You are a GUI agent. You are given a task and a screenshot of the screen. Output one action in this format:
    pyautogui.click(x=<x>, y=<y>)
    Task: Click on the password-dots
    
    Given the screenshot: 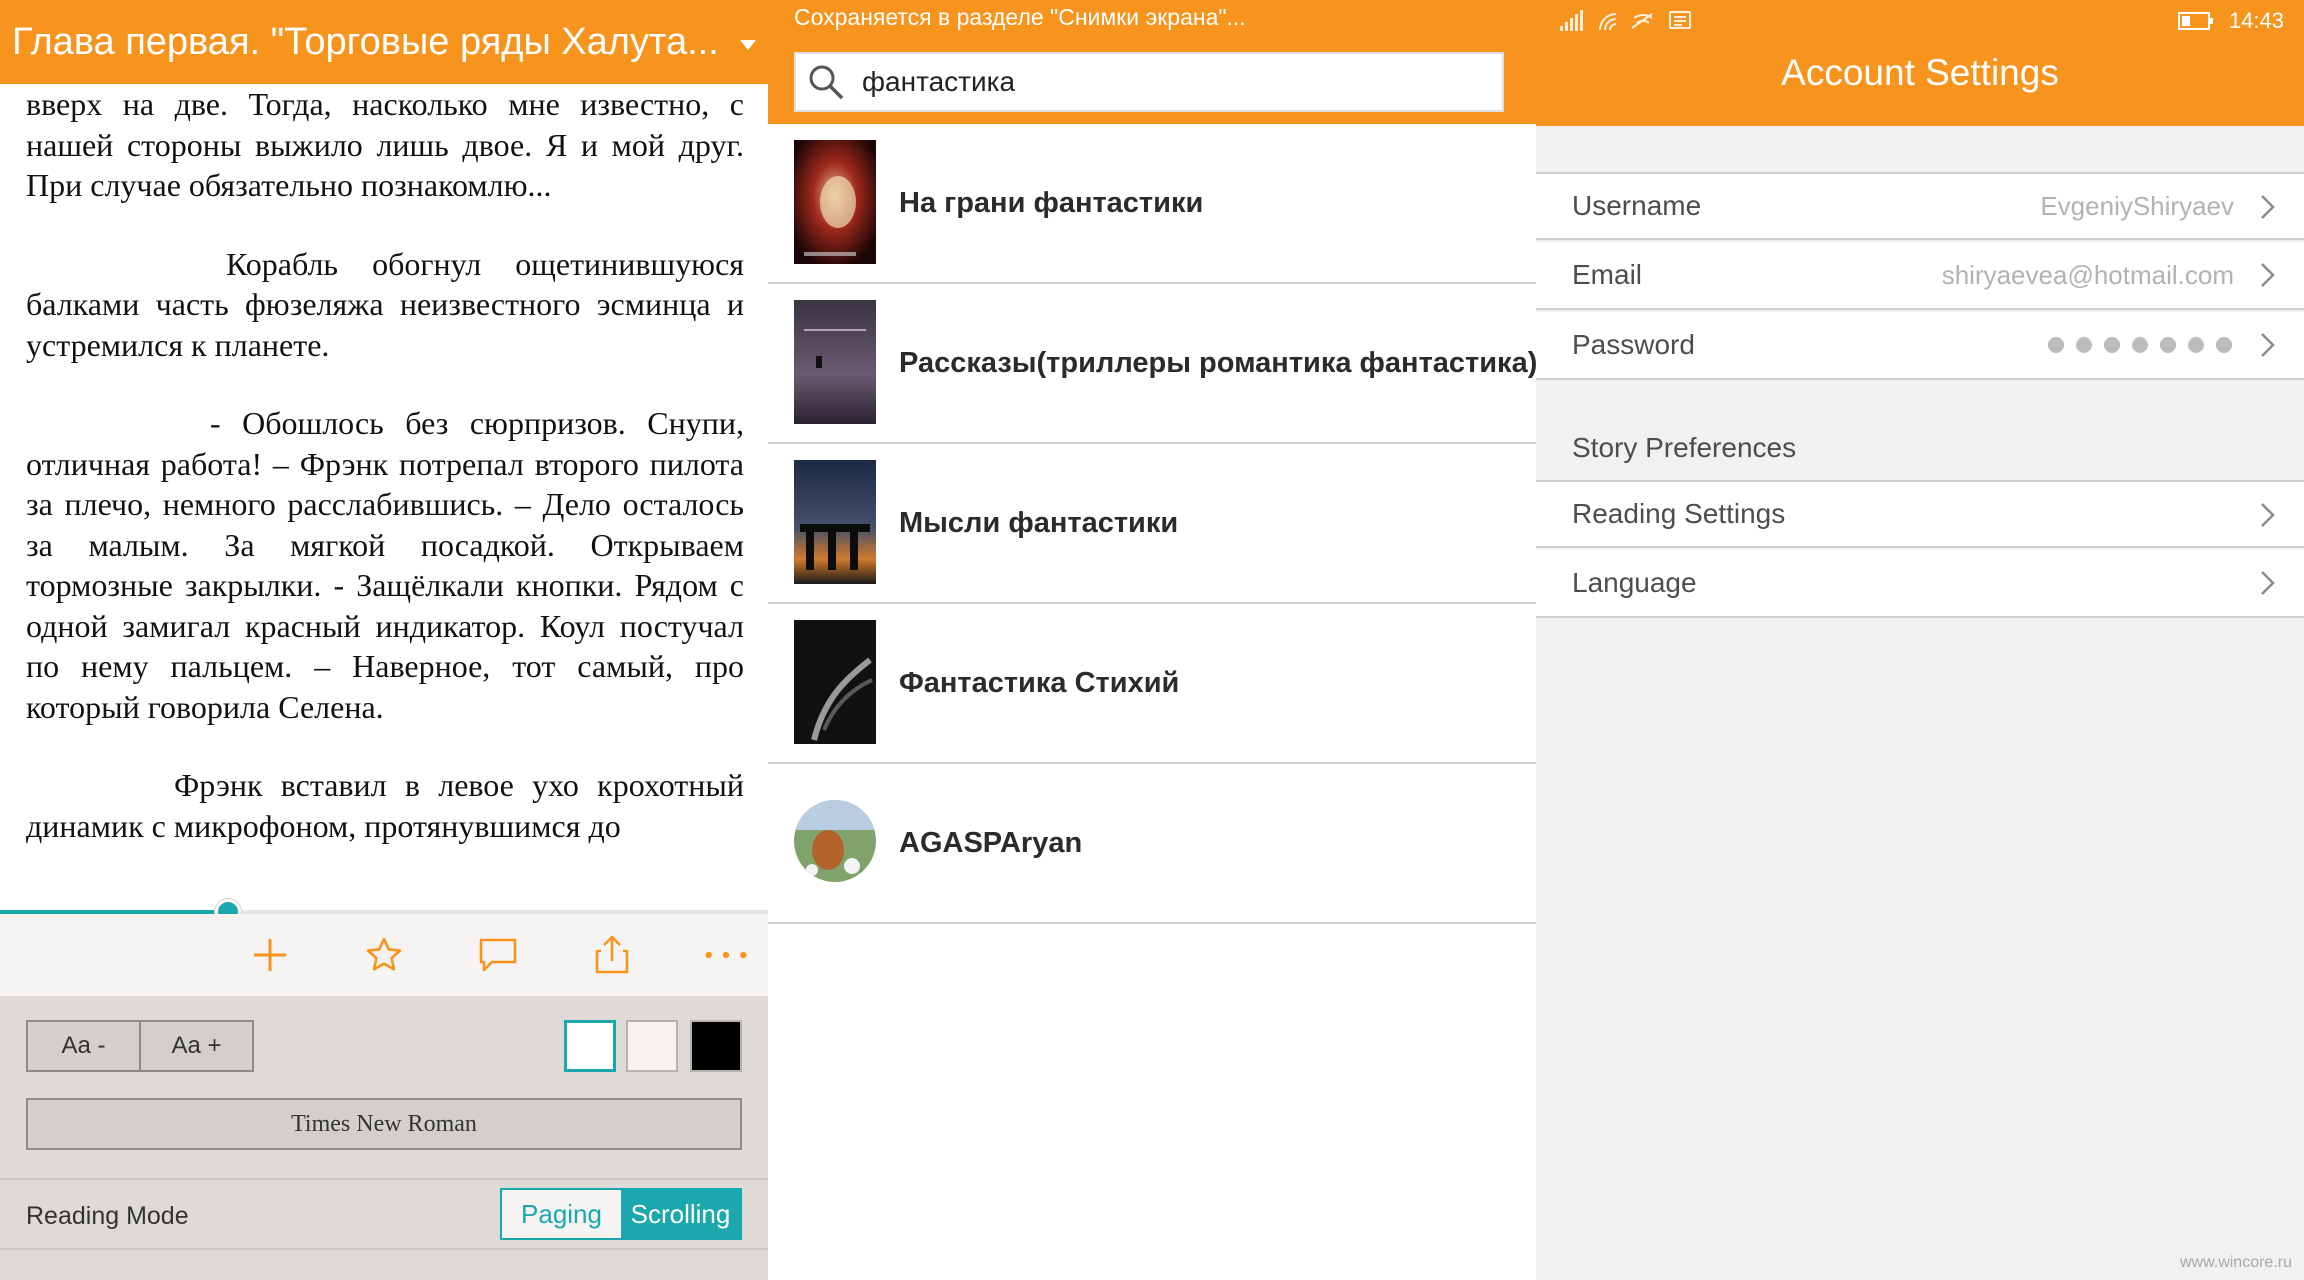 What is the action you would take?
    pyautogui.click(x=2140, y=345)
    